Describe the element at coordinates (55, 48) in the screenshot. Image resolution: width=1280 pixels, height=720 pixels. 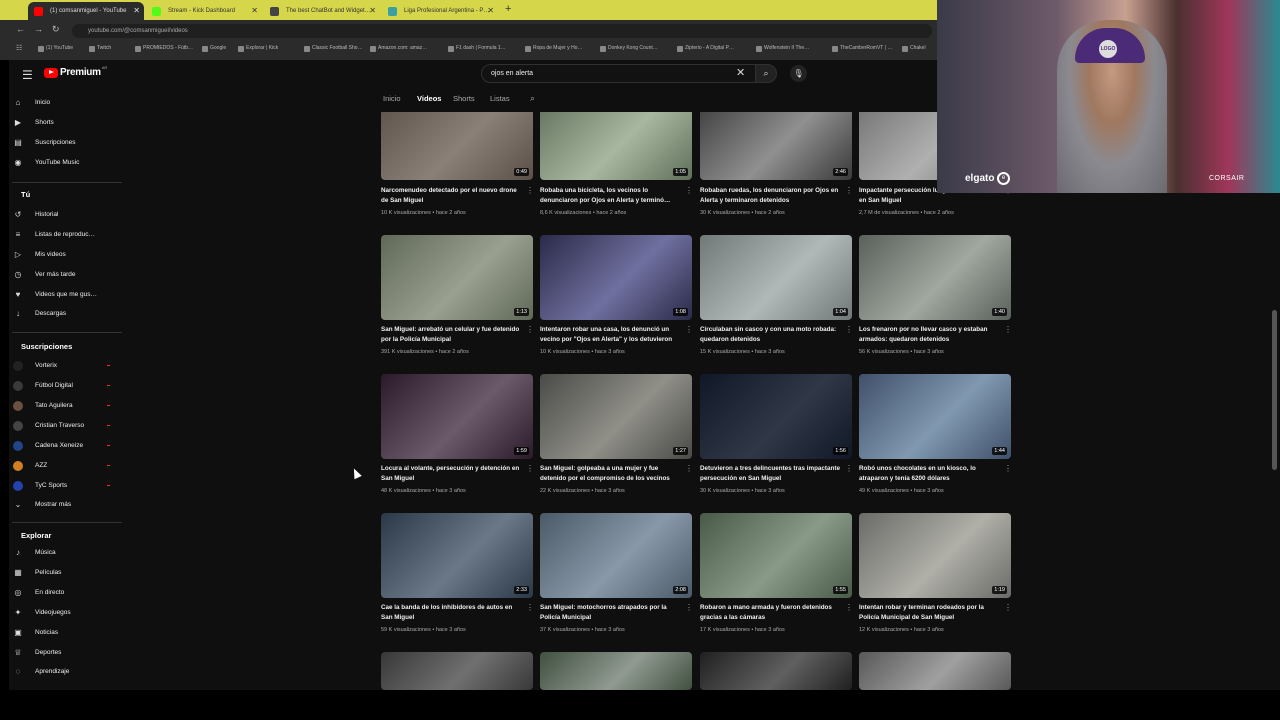
I see `bookmark-item: (1) YouTube` at that location.